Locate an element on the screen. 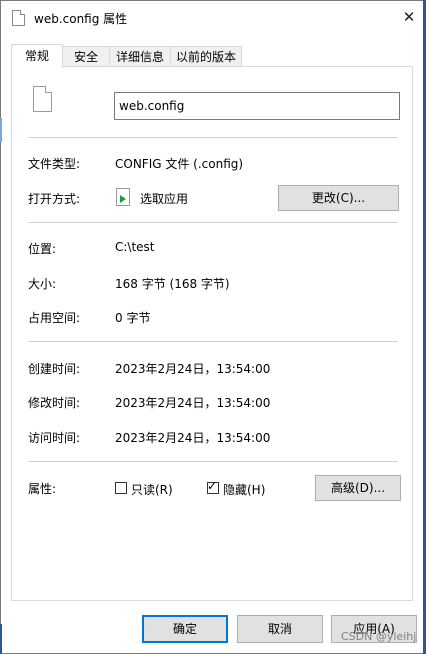 The width and height of the screenshot is (426, 654). cancel-button: 取消 is located at coordinates (280, 629).